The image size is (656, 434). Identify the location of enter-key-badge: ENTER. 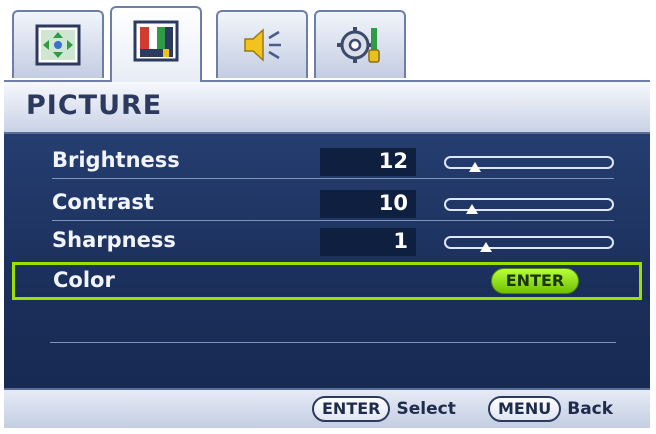
(351, 409).